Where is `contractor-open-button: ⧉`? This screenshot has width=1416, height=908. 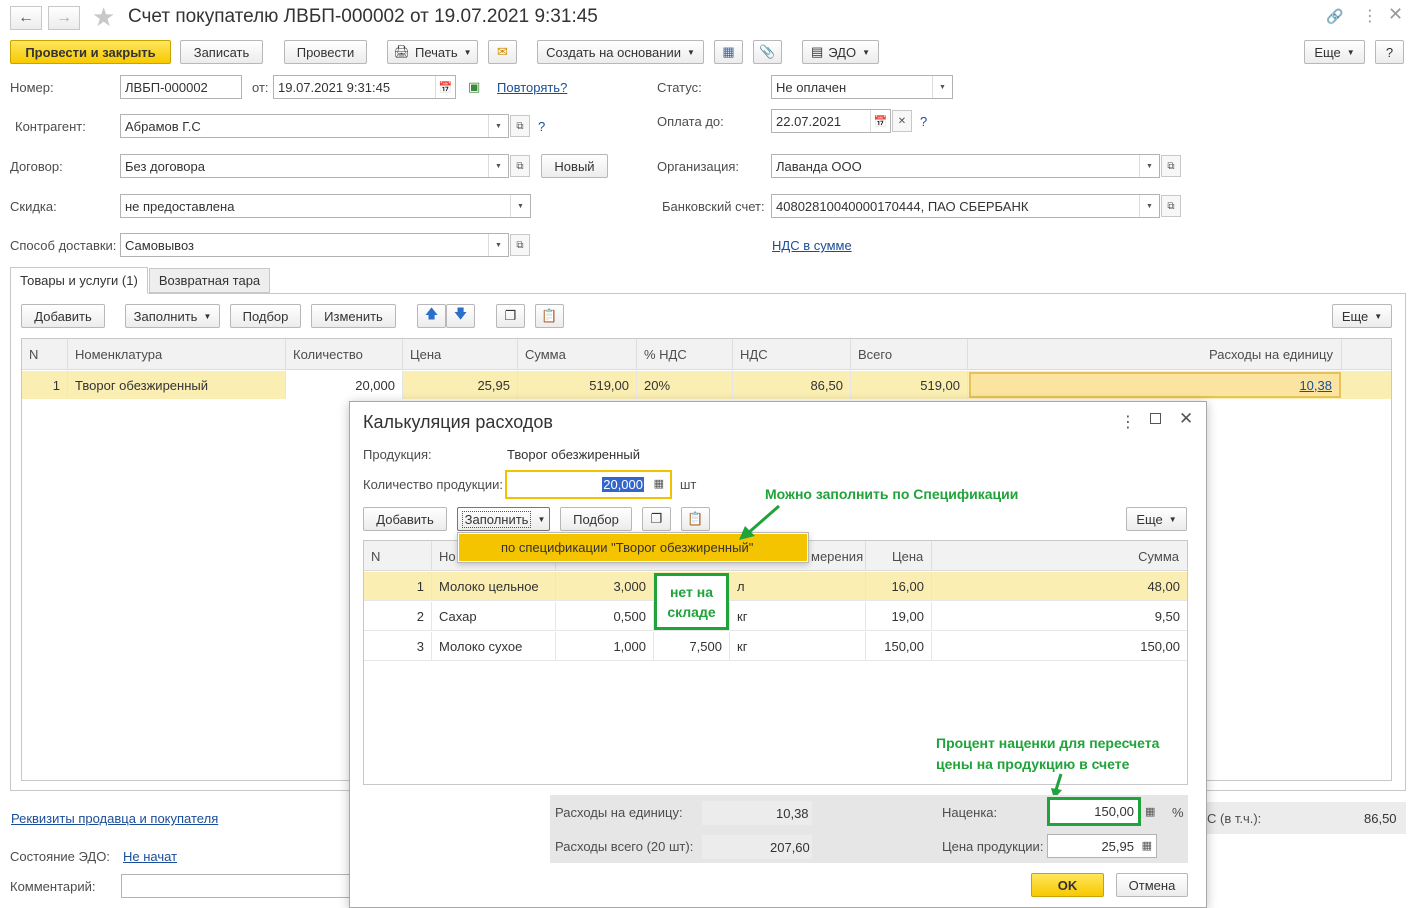
contractor-open-button: ⧉ is located at coordinates (520, 126).